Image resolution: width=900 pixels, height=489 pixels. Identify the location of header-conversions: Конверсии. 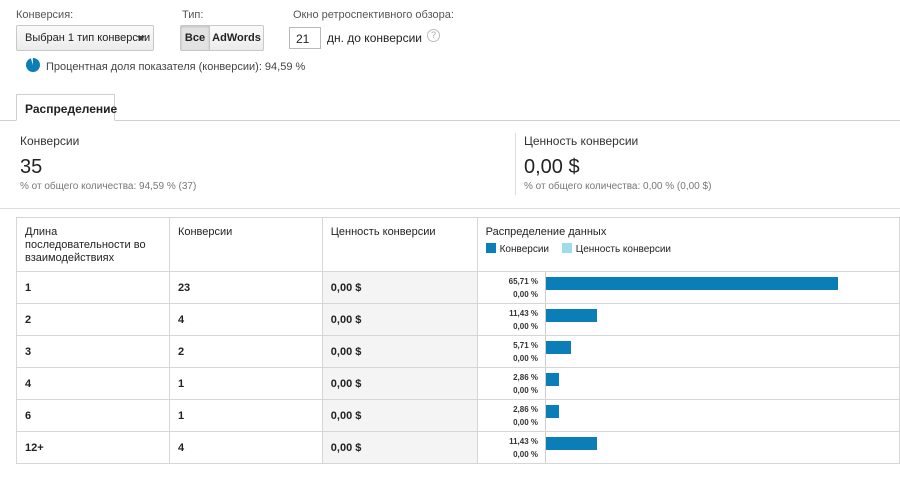
(245, 244).